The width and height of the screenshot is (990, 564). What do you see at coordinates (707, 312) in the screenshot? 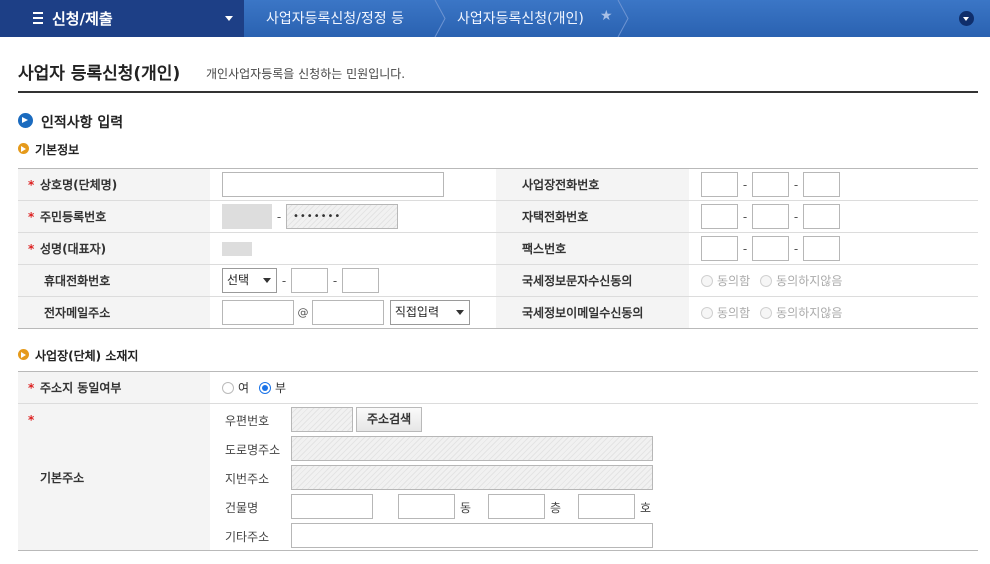
I see `email-consent-agree-radio` at bounding box center [707, 312].